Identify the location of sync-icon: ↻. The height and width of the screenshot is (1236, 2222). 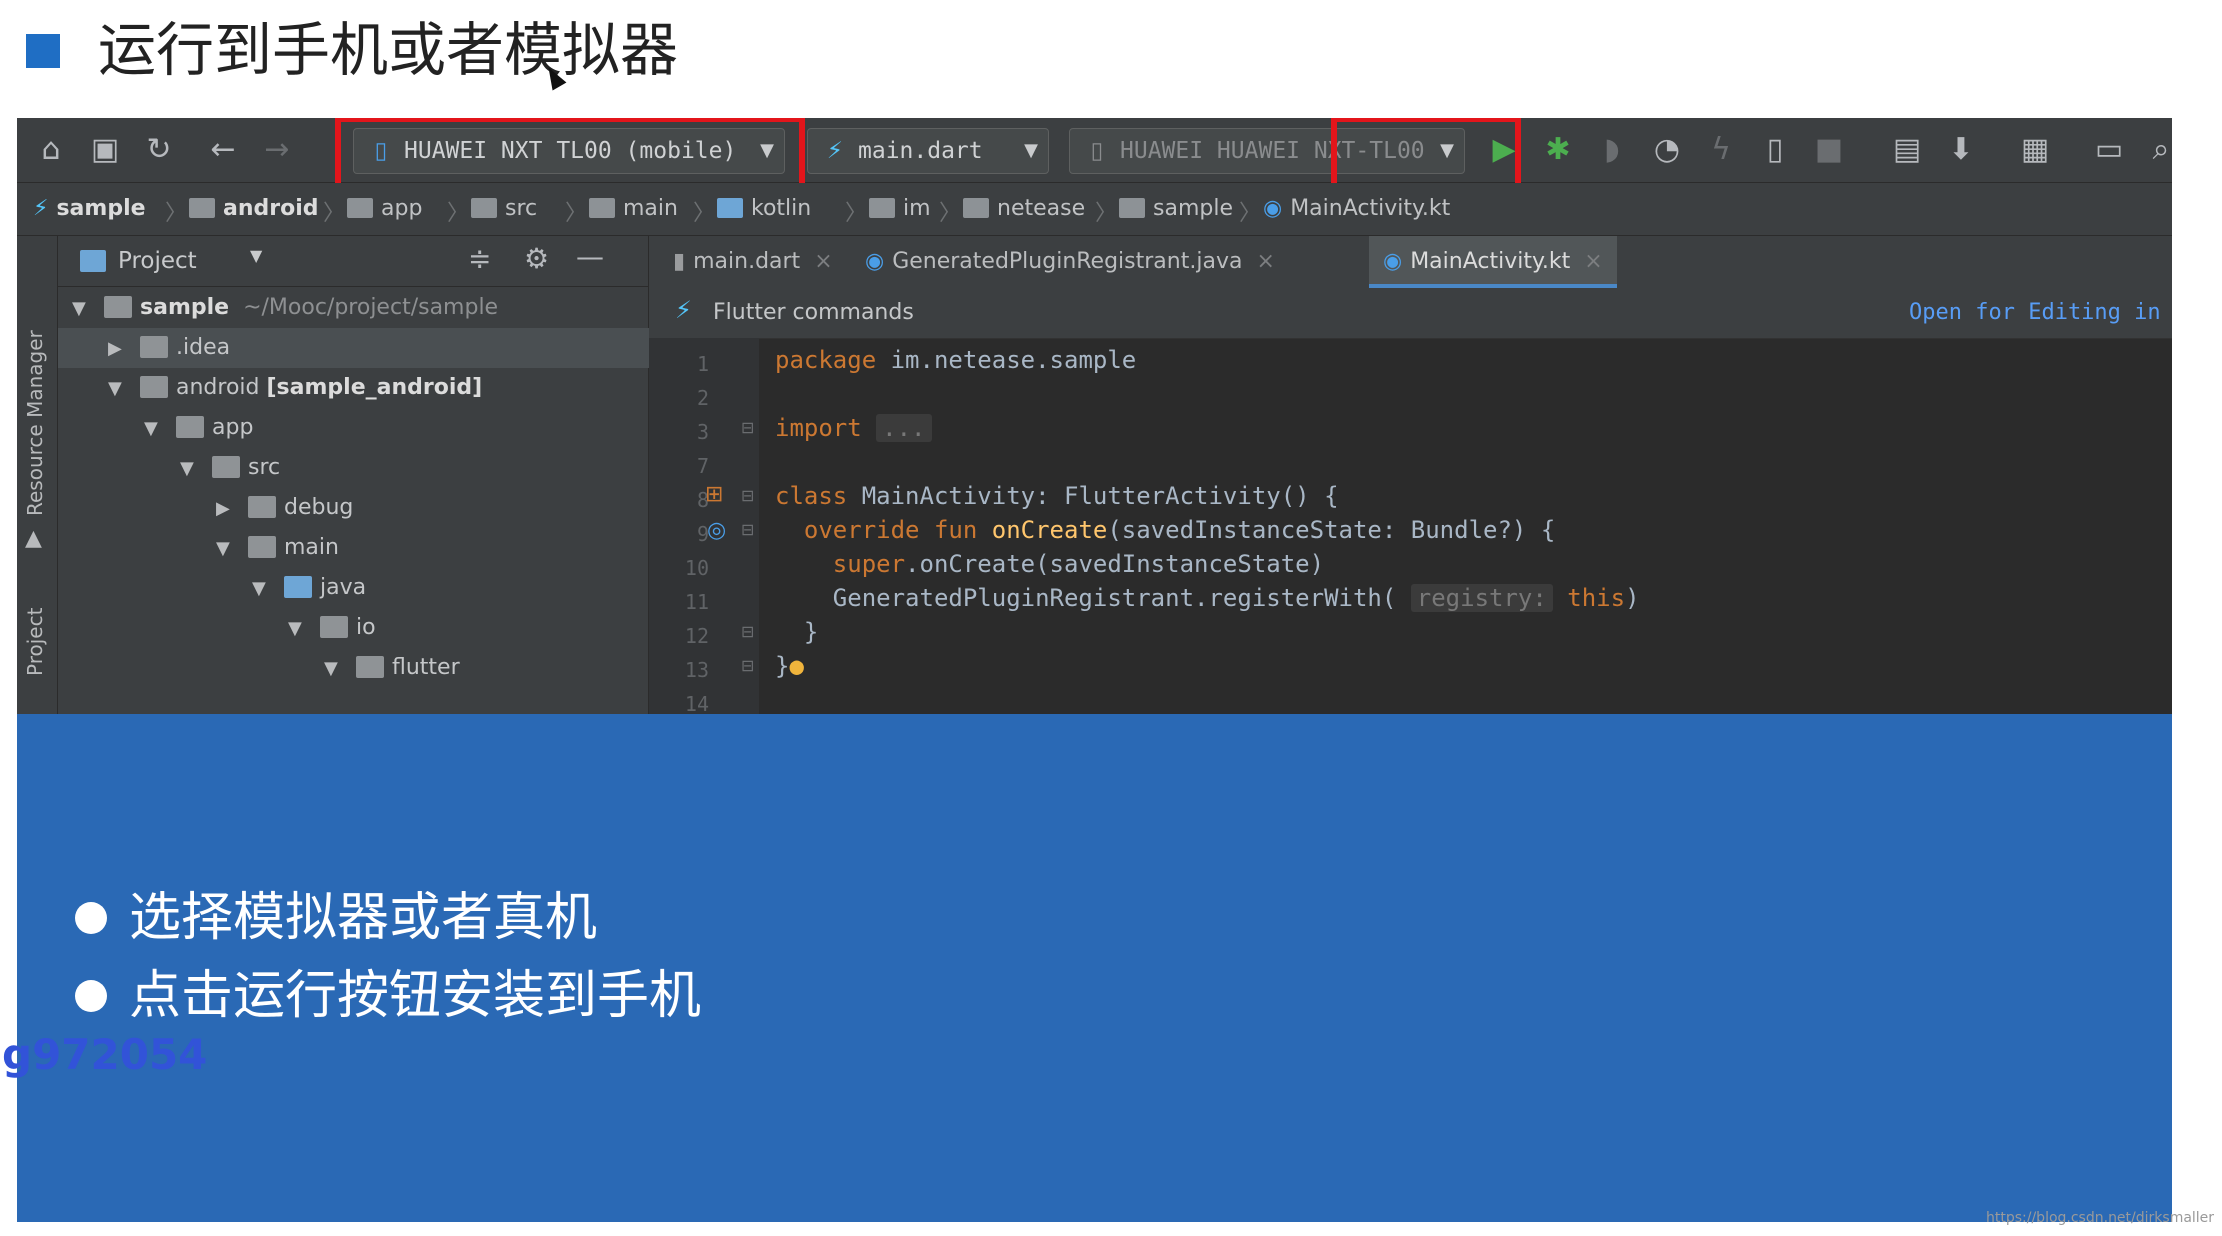
(159, 150).